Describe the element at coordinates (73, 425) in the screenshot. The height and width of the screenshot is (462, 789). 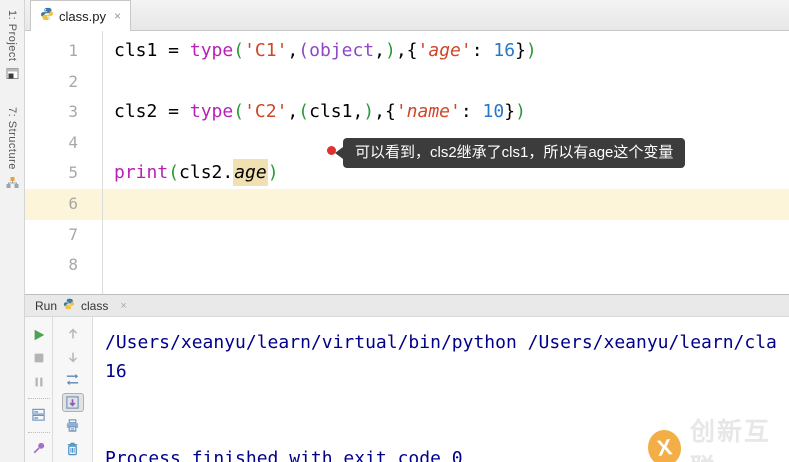
I see `print-icon` at that location.